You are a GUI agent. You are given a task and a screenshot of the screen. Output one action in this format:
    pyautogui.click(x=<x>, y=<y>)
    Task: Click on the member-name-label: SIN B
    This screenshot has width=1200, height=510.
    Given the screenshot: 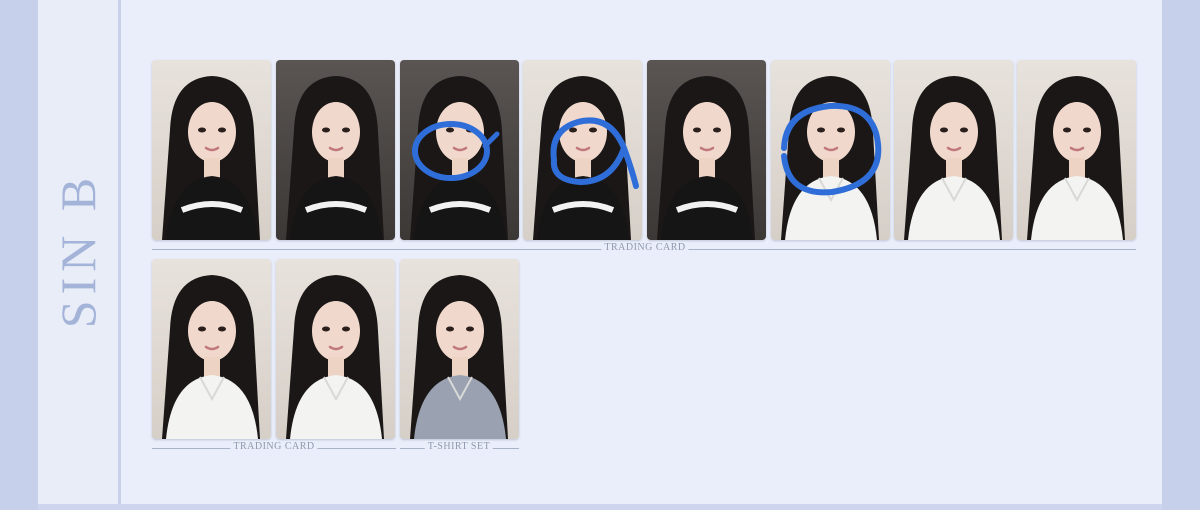 What is the action you would take?
    pyautogui.click(x=78, y=250)
    